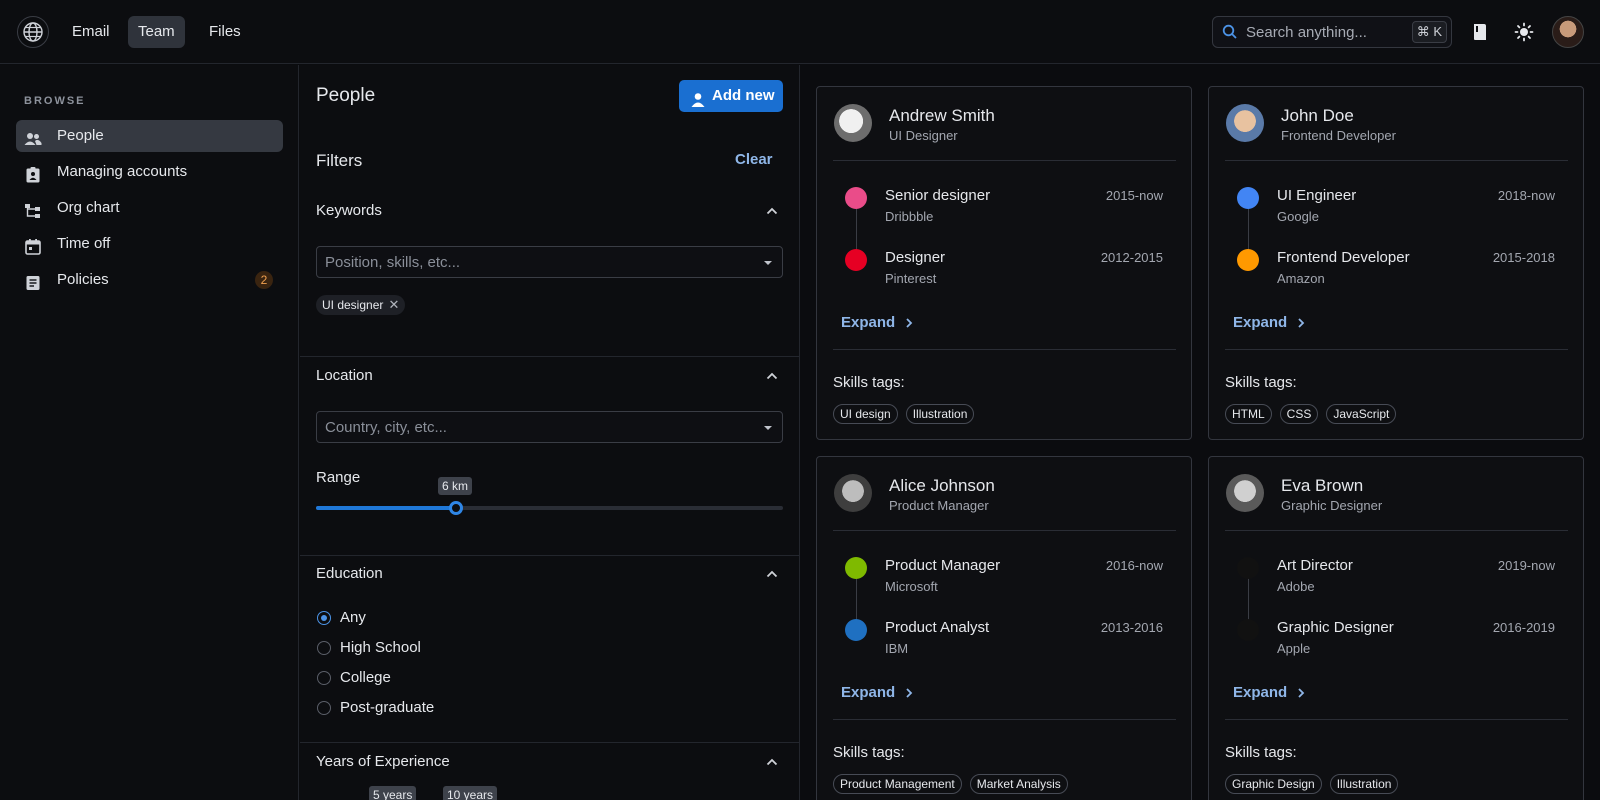  What do you see at coordinates (942, 486) in the screenshot?
I see `person-name: Alice Johnson` at bounding box center [942, 486].